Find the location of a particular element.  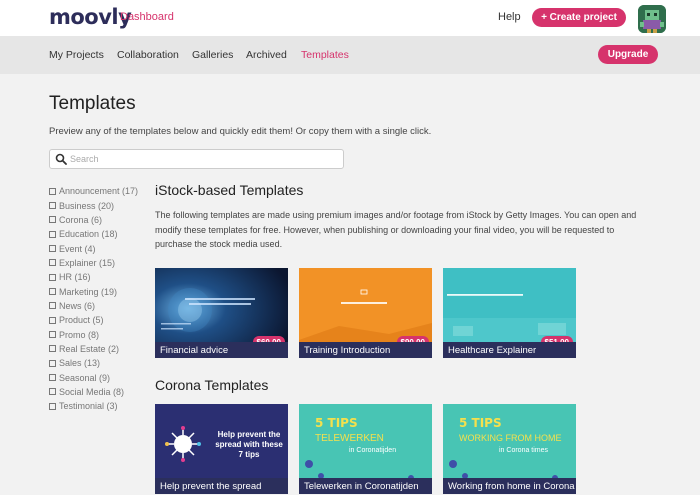

dashboard-link: Dashboard is located at coordinates (147, 17).